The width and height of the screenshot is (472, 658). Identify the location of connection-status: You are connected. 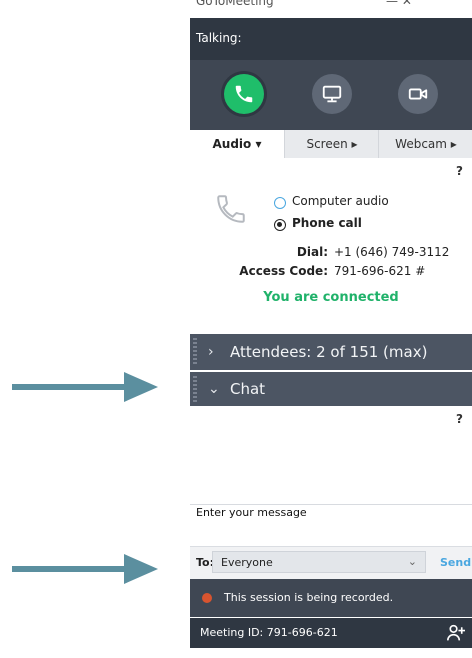
(331, 297).